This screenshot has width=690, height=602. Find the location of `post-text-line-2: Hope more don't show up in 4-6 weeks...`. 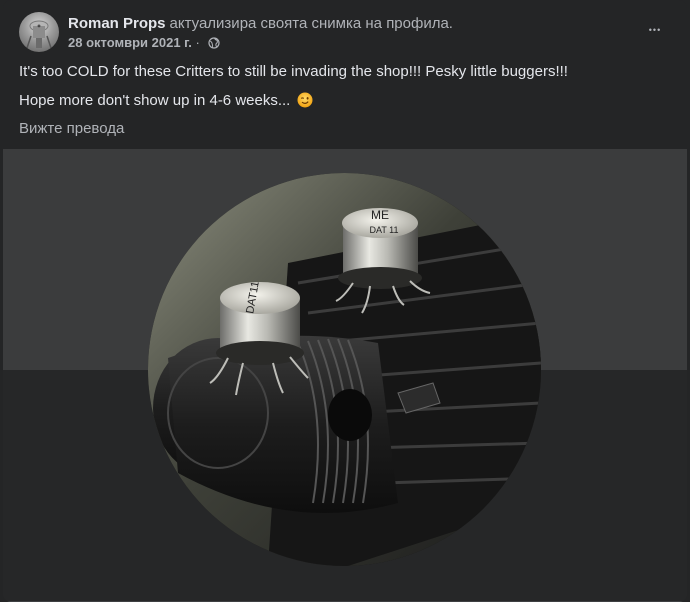

post-text-line-2: Hope more don't show up in 4-6 weeks... is located at coordinates (155, 100).